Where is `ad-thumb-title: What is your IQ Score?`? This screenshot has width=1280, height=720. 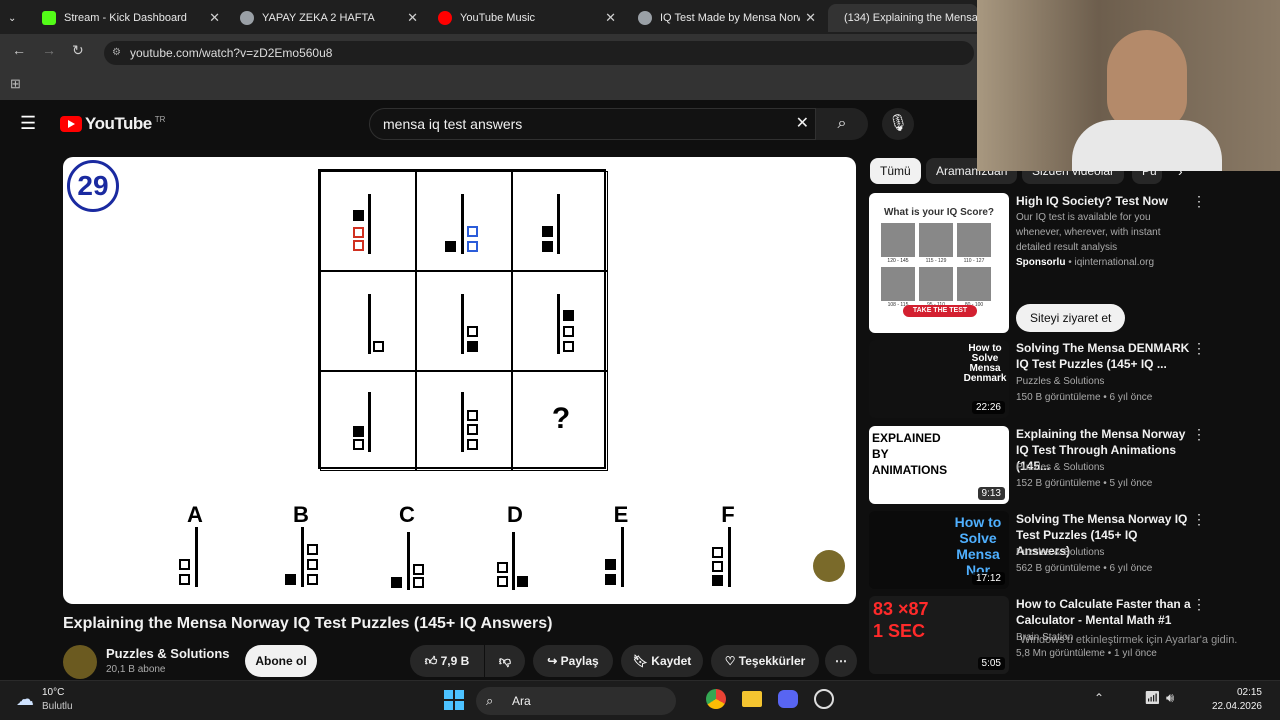 ad-thumb-title: What is your IQ Score? is located at coordinates (939, 212).